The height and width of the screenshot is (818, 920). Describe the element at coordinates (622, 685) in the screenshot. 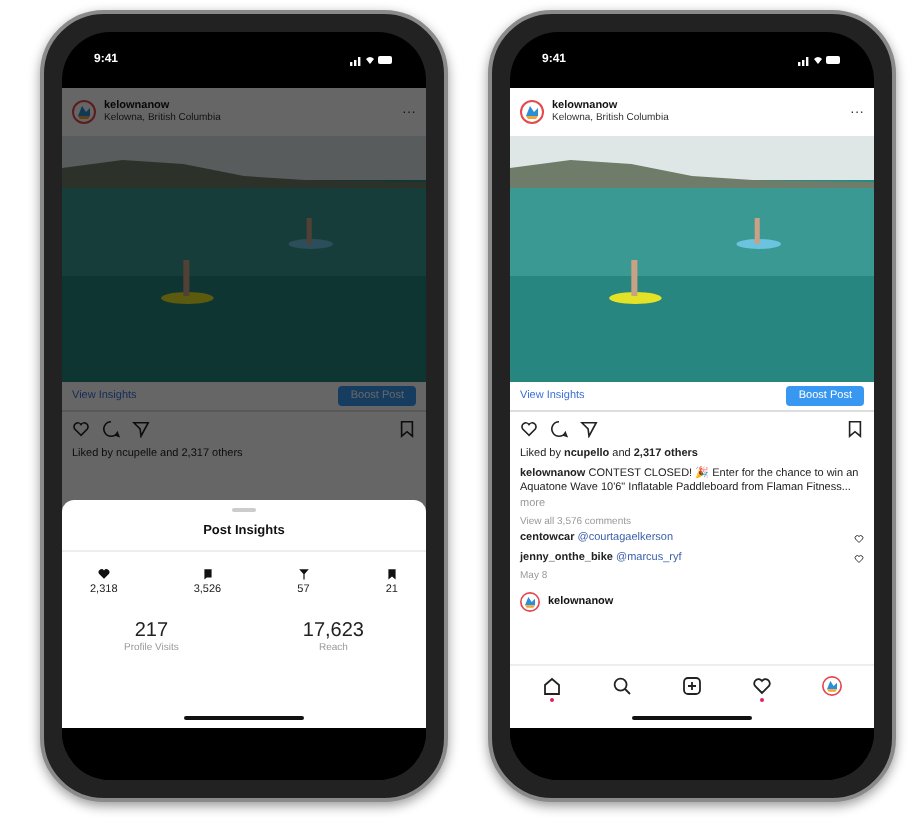

I see `search-icon` at that location.